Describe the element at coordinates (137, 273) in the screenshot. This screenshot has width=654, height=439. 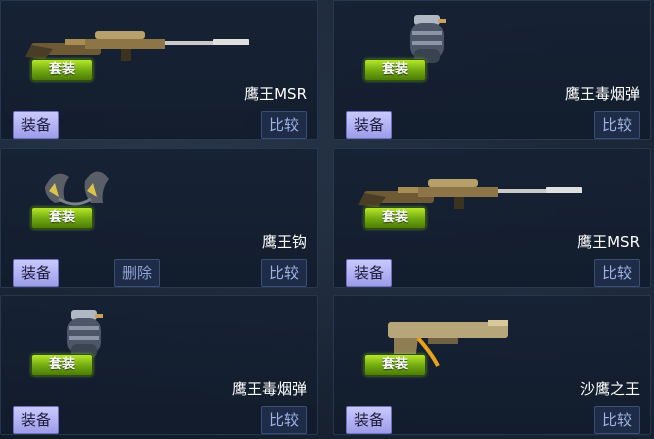
I see `delete-button: 删除` at that location.